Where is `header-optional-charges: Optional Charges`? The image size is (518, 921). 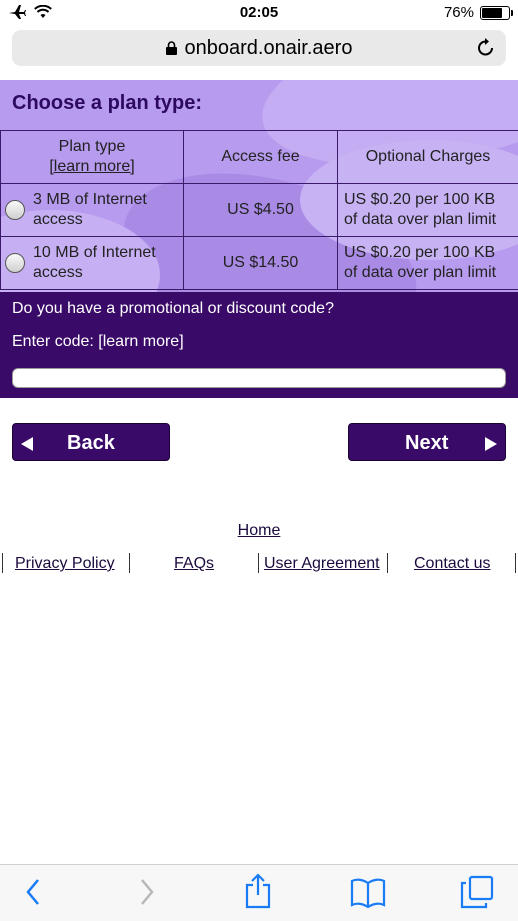
header-optional-charges: Optional Charges is located at coordinates (428, 157).